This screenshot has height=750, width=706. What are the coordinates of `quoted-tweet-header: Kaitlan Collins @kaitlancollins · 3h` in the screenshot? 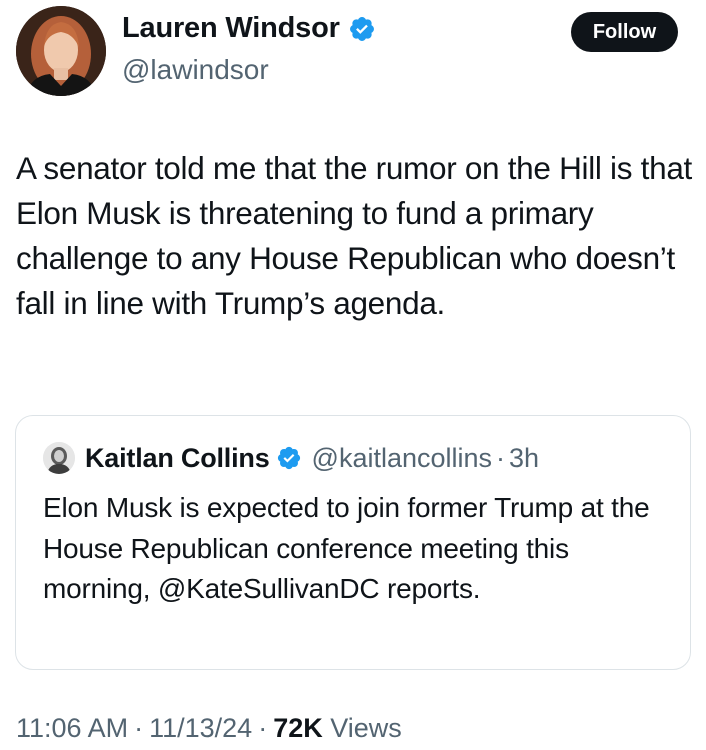 It's located at (291, 458).